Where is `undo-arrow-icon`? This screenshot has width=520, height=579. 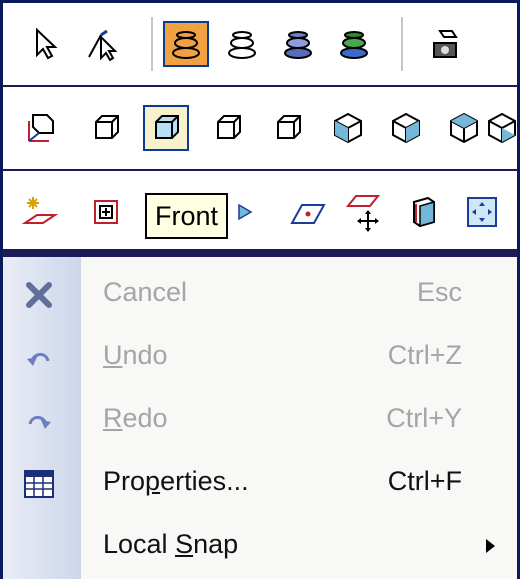 undo-arrow-icon is located at coordinates (39, 358).